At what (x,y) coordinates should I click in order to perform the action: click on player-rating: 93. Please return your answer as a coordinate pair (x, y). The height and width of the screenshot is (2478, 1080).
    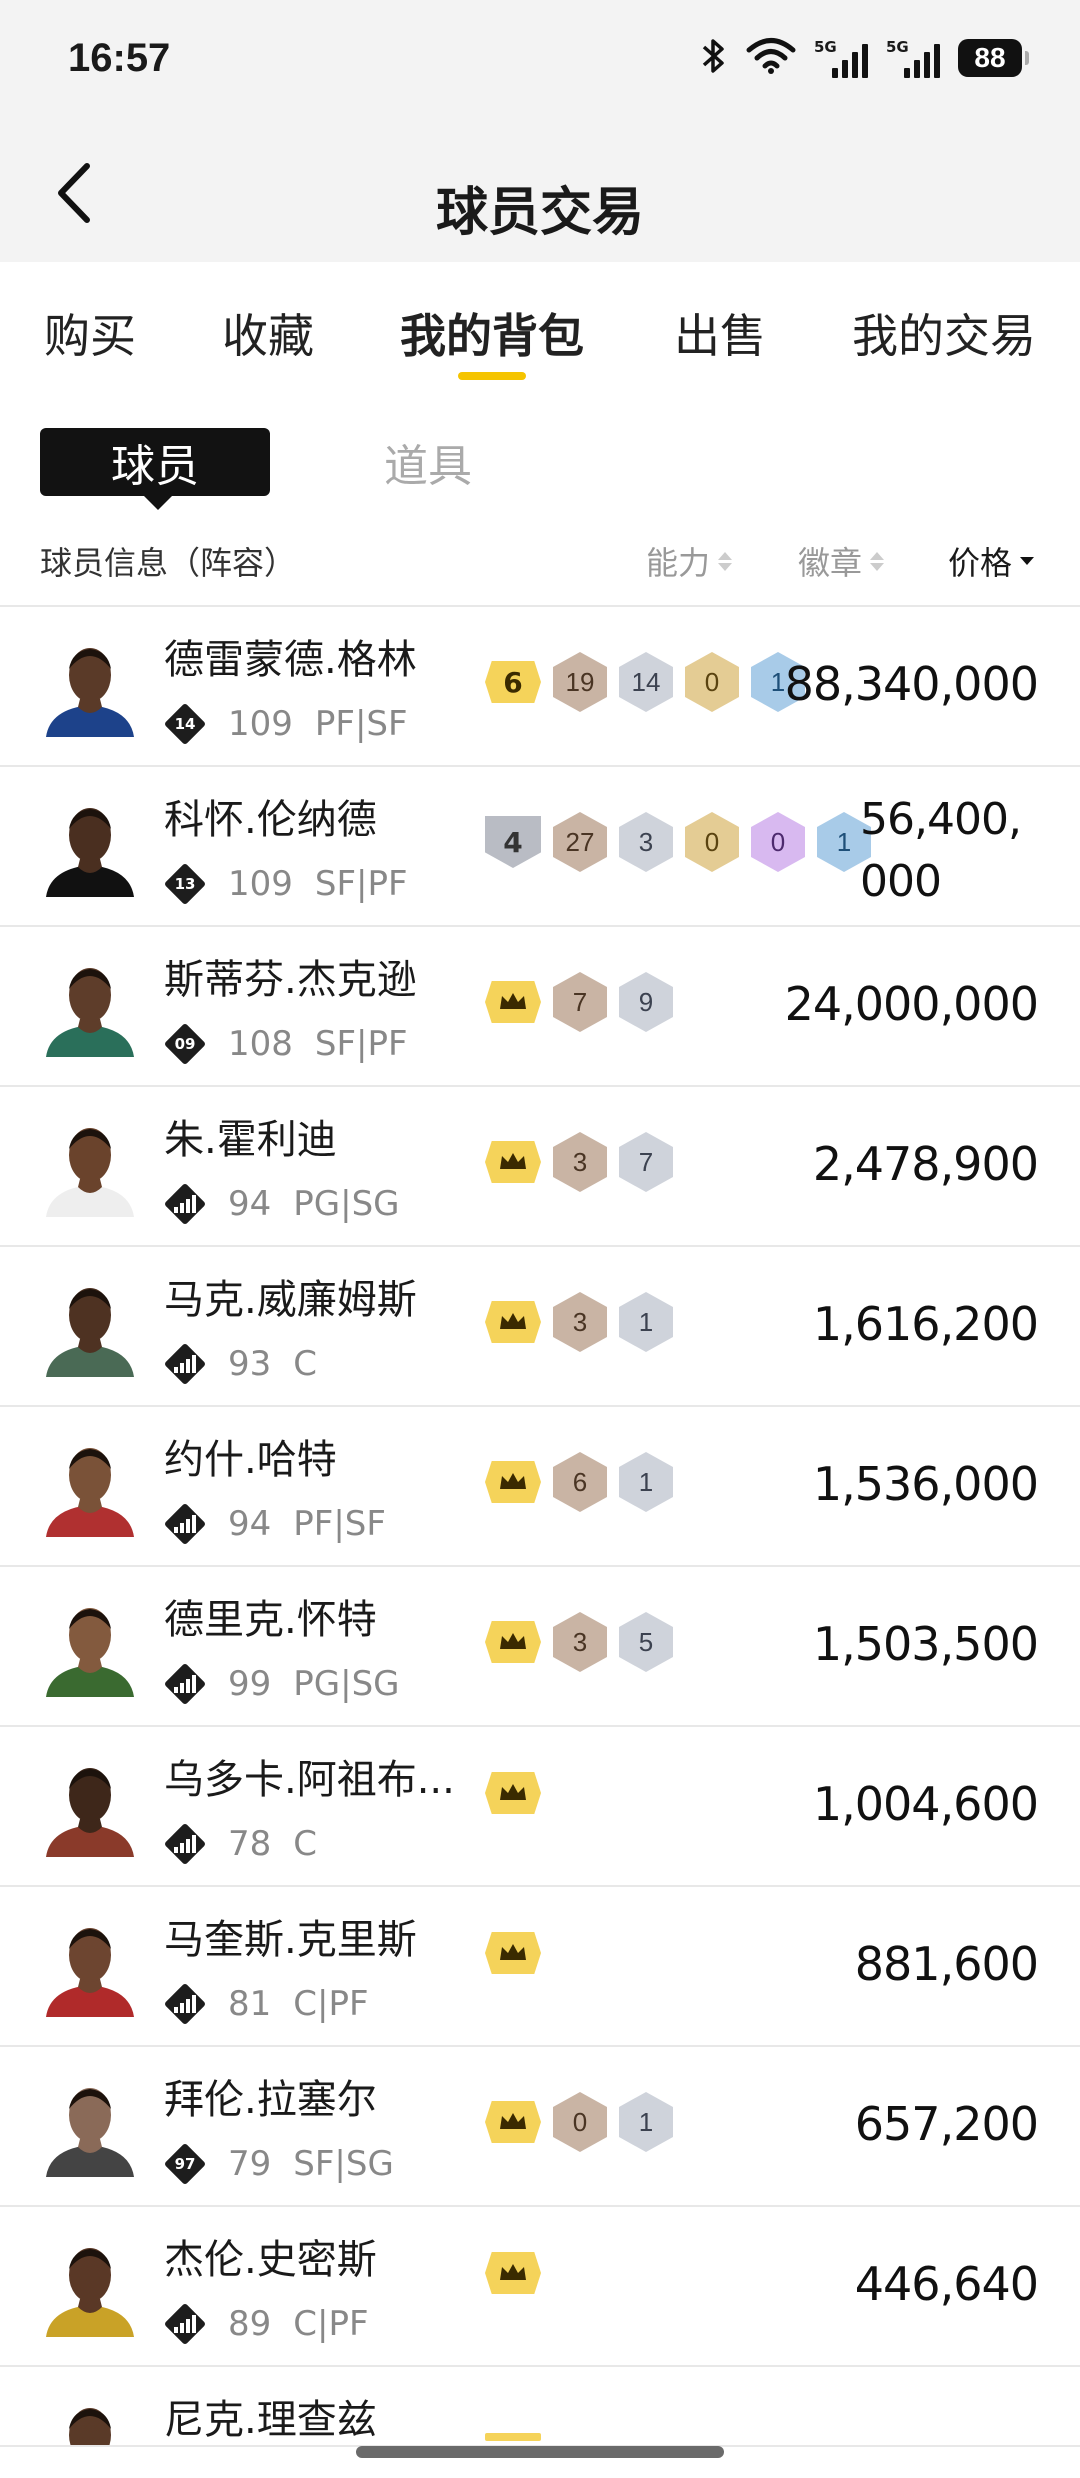
    Looking at the image, I should click on (250, 1364).